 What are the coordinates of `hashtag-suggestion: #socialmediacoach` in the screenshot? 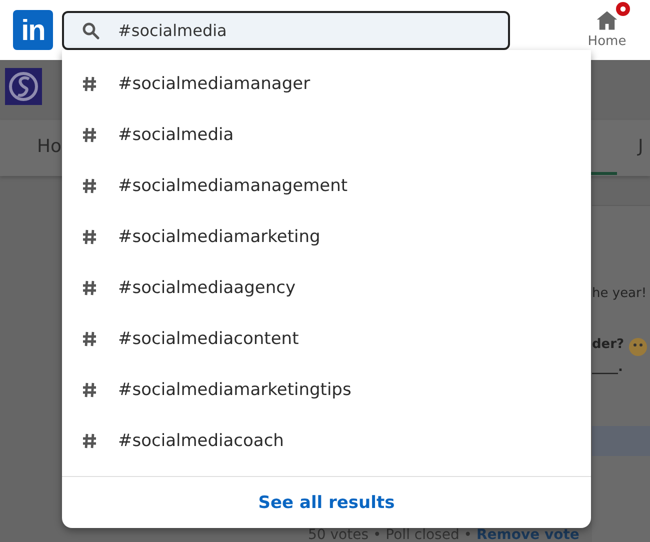 It's located at (326, 440).